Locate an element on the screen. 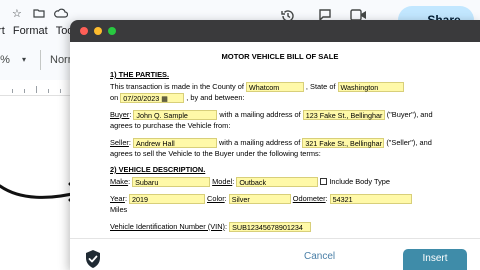  ruler is located at coordinates (36, 88).